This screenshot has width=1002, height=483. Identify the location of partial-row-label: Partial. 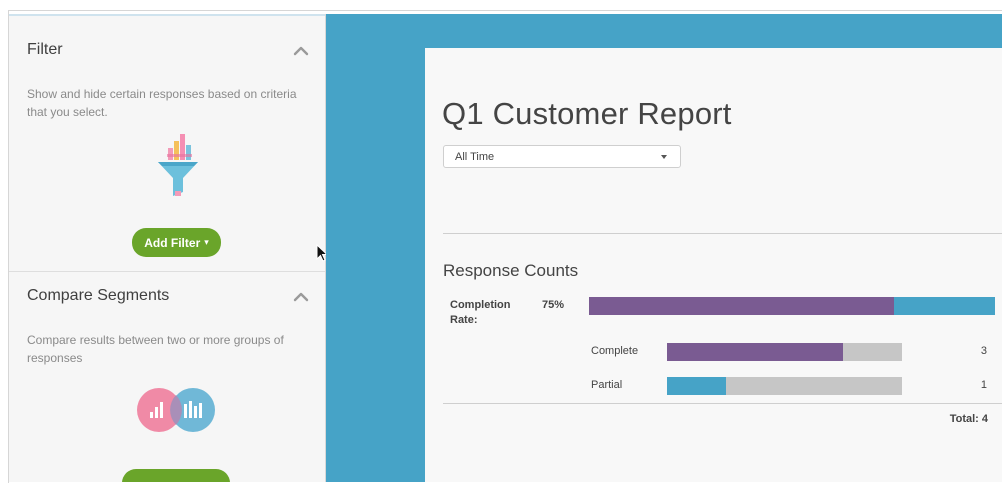
(607, 385).